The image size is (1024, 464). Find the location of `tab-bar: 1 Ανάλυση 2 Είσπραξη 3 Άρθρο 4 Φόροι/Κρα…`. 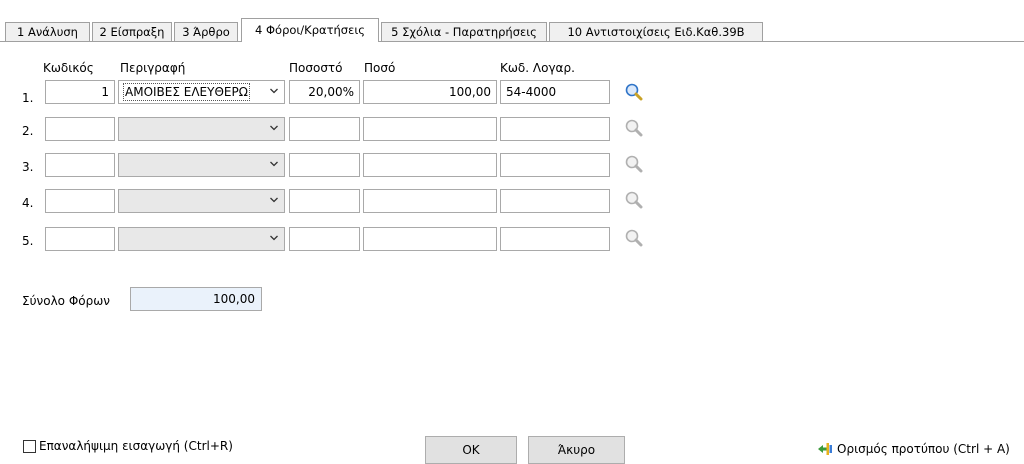

tab-bar: 1 Ανάλυση 2 Είσπραξη 3 Άρθρο 4 Φόροι/Κρα… is located at coordinates (512, 21).